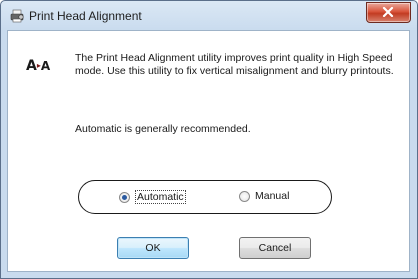 This screenshot has width=418, height=279. What do you see at coordinates (163, 129) in the screenshot?
I see `recommendation-text: Automatic is generally recommended.` at bounding box center [163, 129].